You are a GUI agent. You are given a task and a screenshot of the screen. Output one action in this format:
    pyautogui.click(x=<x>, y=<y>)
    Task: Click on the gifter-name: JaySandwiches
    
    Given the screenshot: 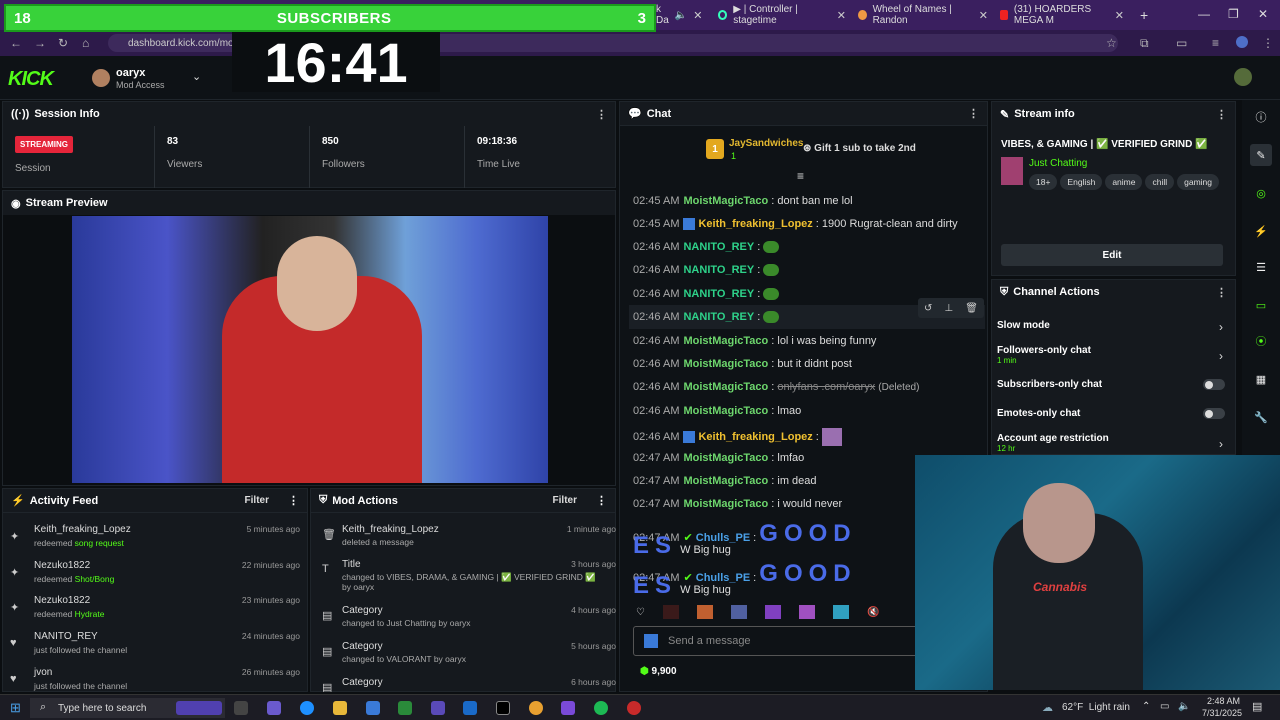 What is the action you would take?
    pyautogui.click(x=766, y=143)
    